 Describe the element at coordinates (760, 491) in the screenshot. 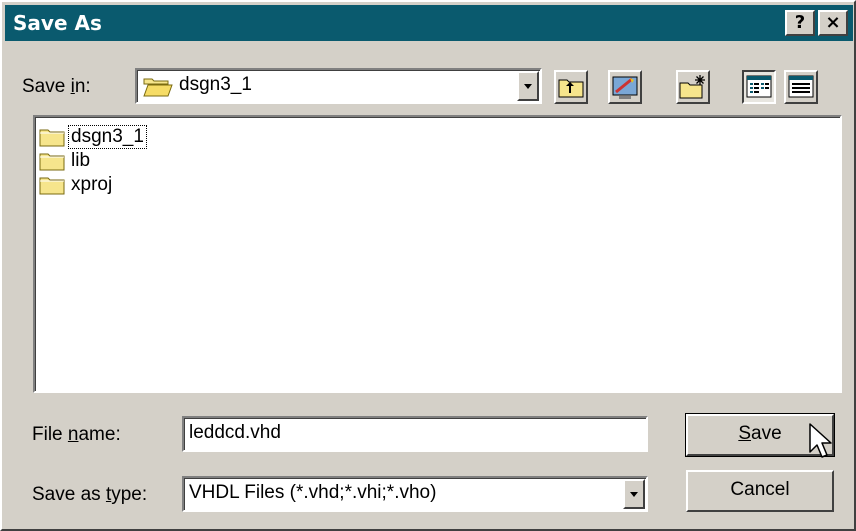

I see `cancel-button: Cancel` at that location.